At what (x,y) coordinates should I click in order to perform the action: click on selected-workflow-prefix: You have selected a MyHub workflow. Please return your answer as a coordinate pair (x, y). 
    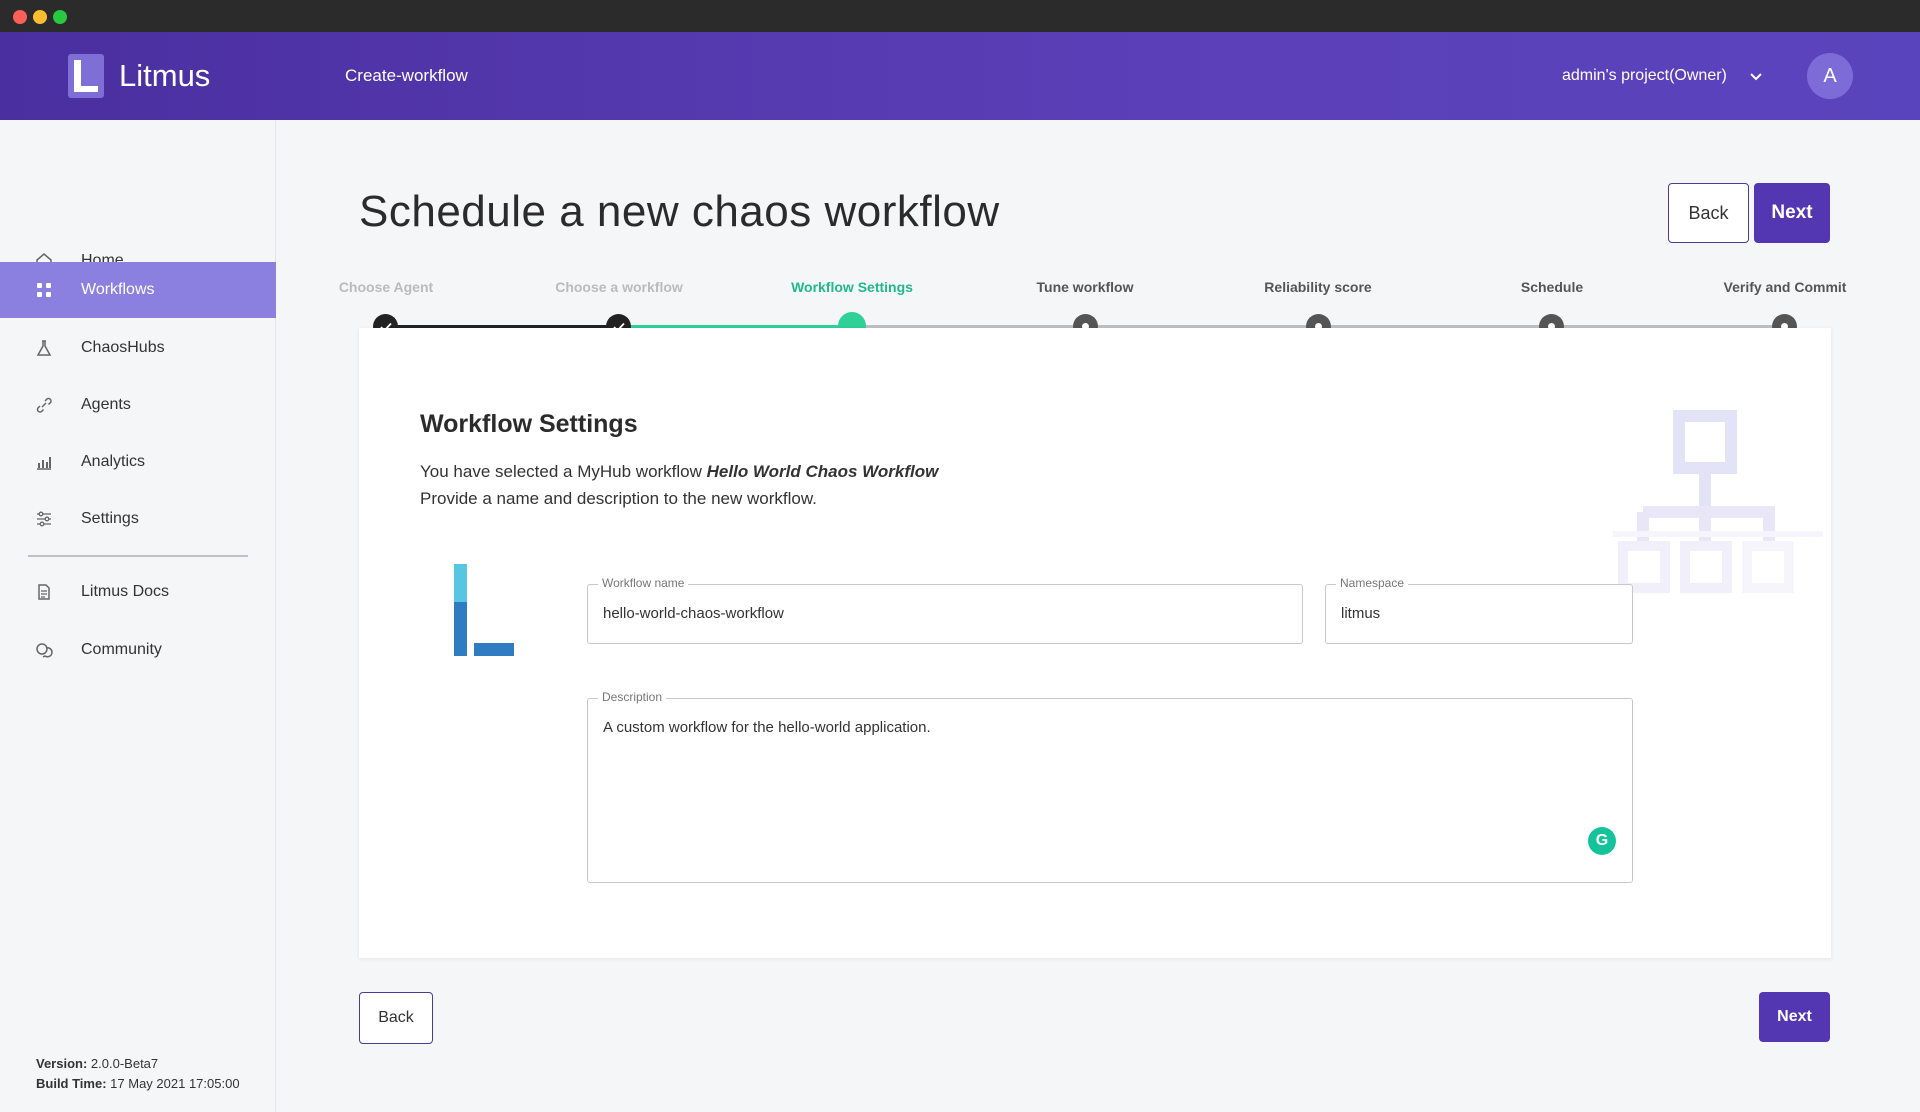
    Looking at the image, I should click on (563, 471).